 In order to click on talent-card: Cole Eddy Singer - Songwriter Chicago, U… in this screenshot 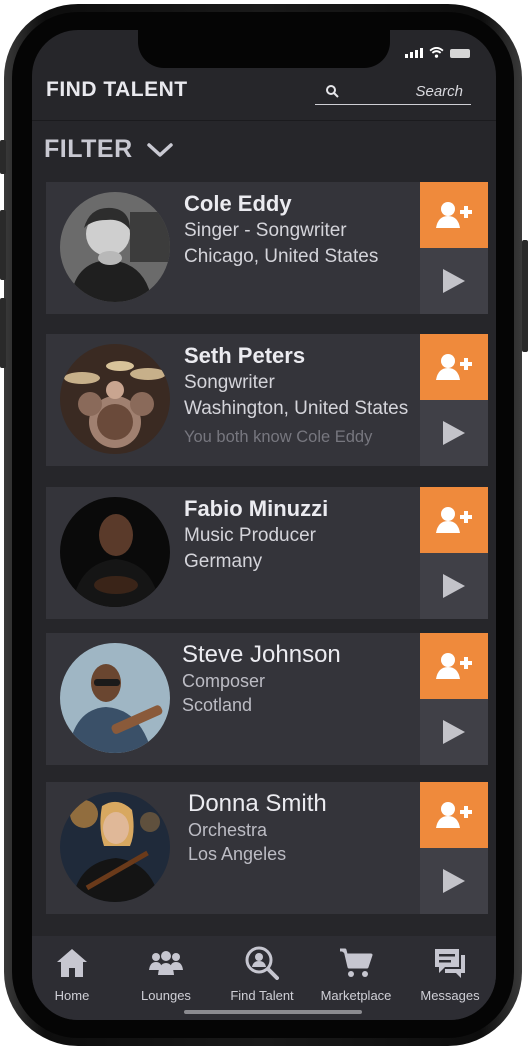, I will do `click(267, 248)`.